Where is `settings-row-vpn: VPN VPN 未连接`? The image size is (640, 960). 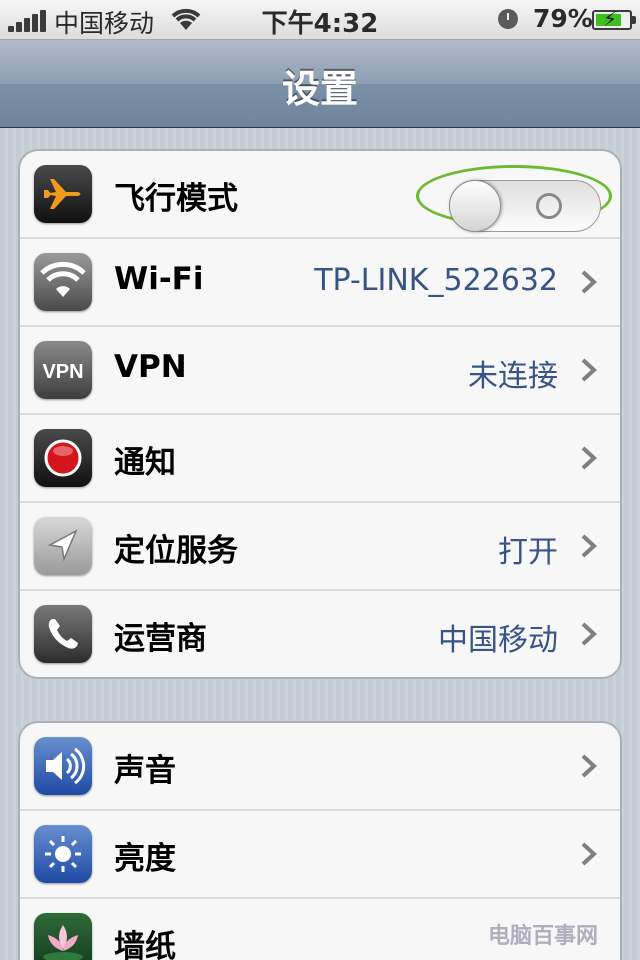 settings-row-vpn: VPN VPN 未连接 is located at coordinates (320, 371).